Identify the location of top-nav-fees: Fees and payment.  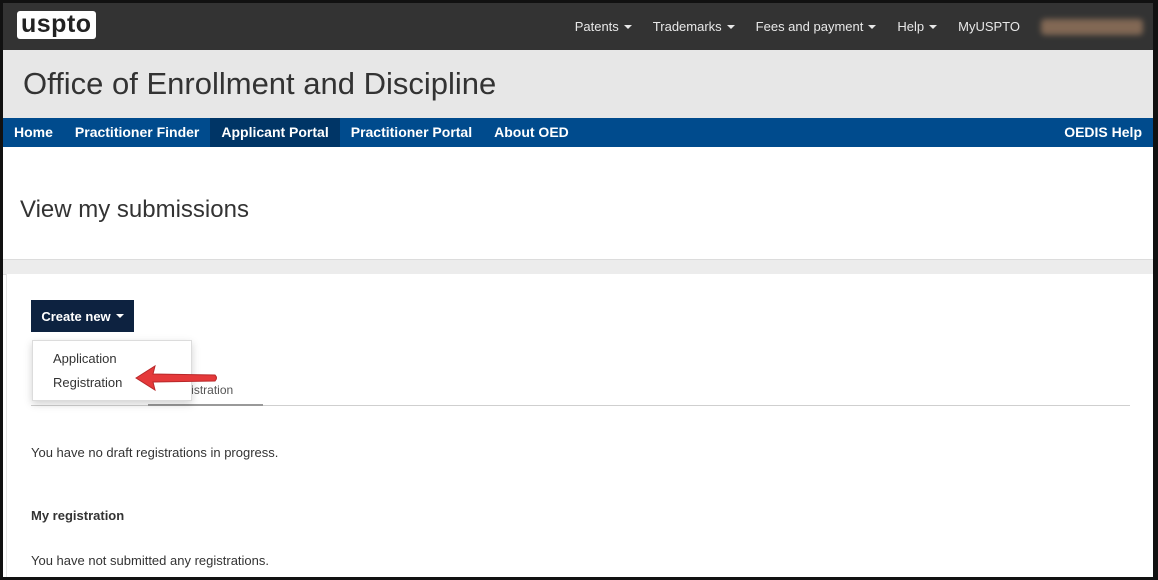
(816, 26).